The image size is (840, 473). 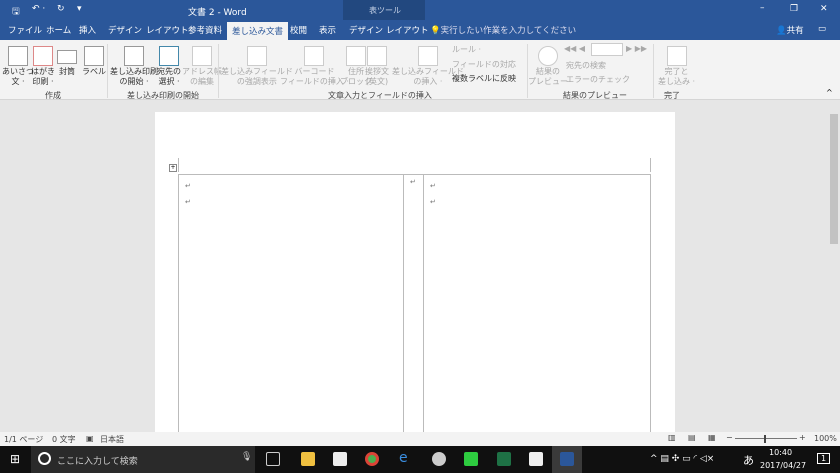 What do you see at coordinates (67, 61) in the screenshot?
I see `envelope-button: 封筒` at bounding box center [67, 61].